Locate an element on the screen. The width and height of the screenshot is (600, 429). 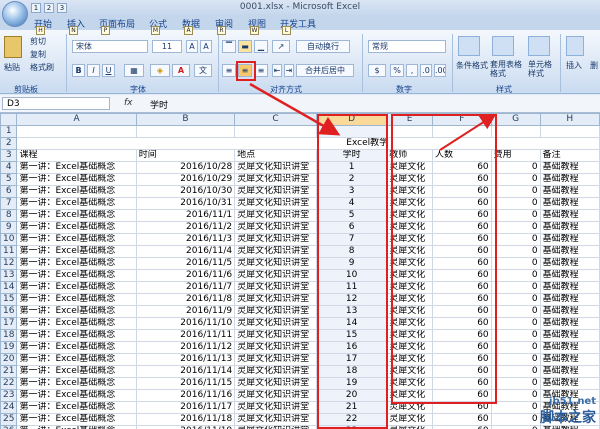
copy-button: 复制 is located at coordinates (38, 54).